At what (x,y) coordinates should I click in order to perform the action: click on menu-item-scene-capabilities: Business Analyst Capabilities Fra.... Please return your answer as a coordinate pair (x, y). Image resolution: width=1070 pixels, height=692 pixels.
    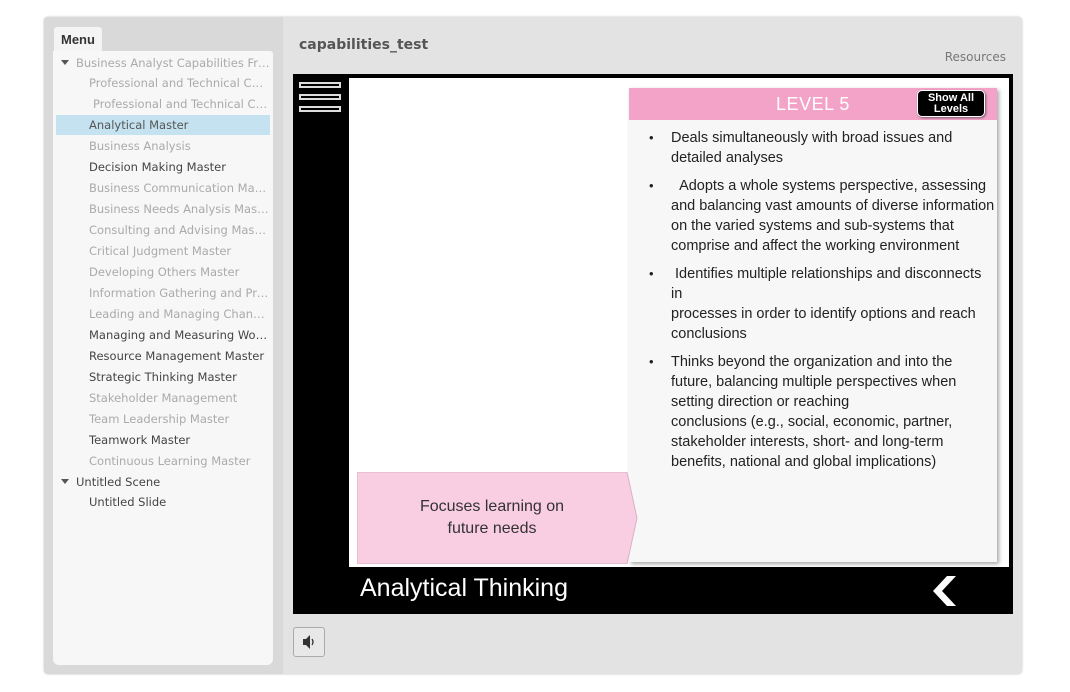
    Looking at the image, I should click on (163, 63).